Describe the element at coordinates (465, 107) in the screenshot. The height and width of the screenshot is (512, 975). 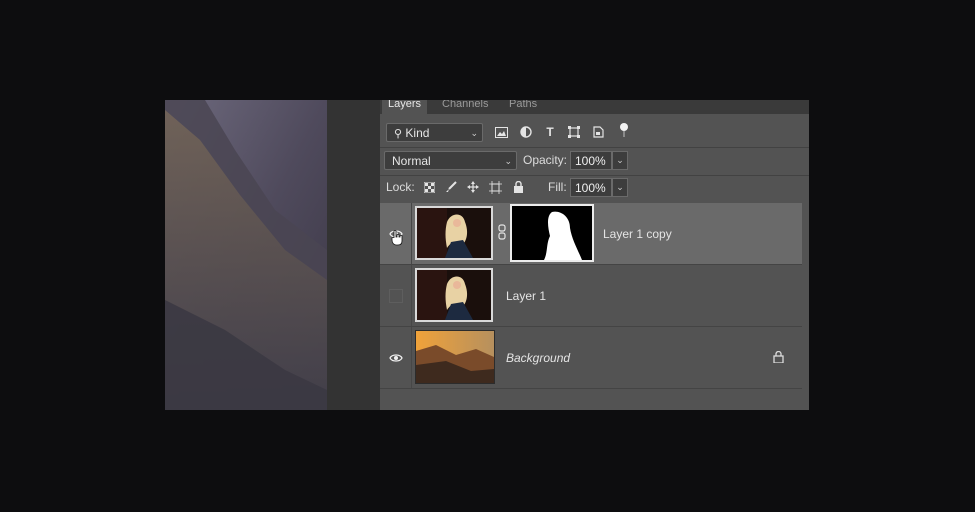
I see `tab-channels: Channels` at that location.